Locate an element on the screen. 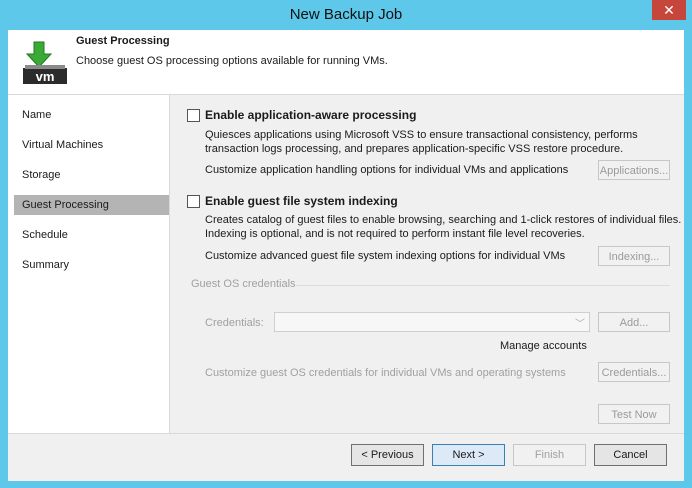 This screenshot has width=692, height=488. guest-os-credentials-group-label: Guest OS credentials is located at coordinates (243, 284).